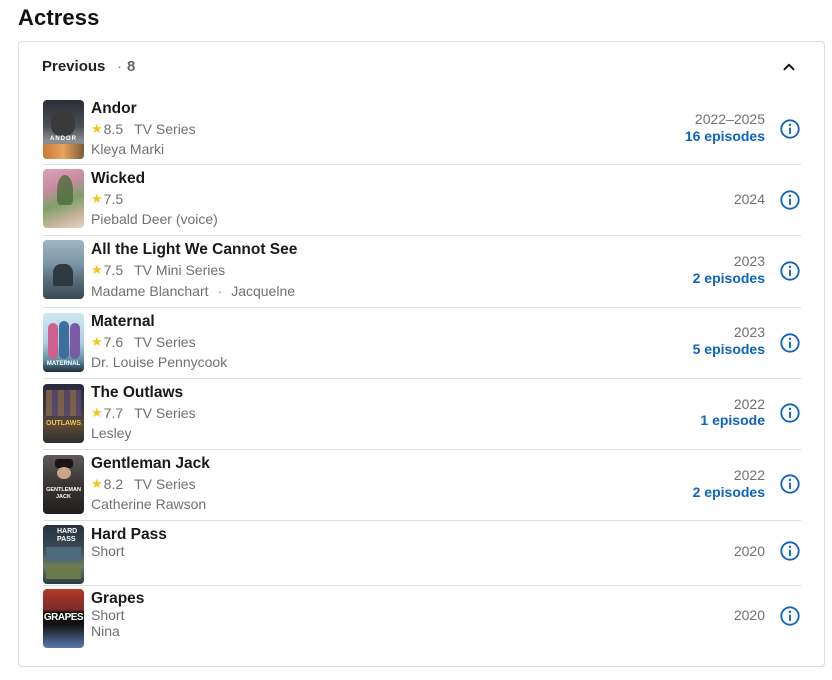  What do you see at coordinates (63, 129) in the screenshot?
I see `poster-andor: ANDOR` at bounding box center [63, 129].